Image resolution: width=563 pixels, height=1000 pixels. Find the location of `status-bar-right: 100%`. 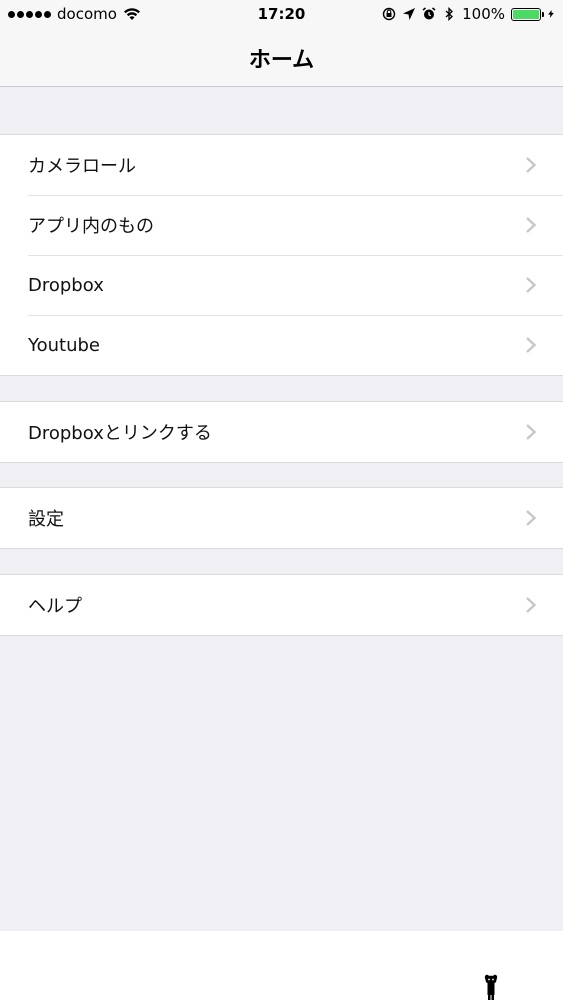

status-bar-right: 100% is located at coordinates (468, 14).